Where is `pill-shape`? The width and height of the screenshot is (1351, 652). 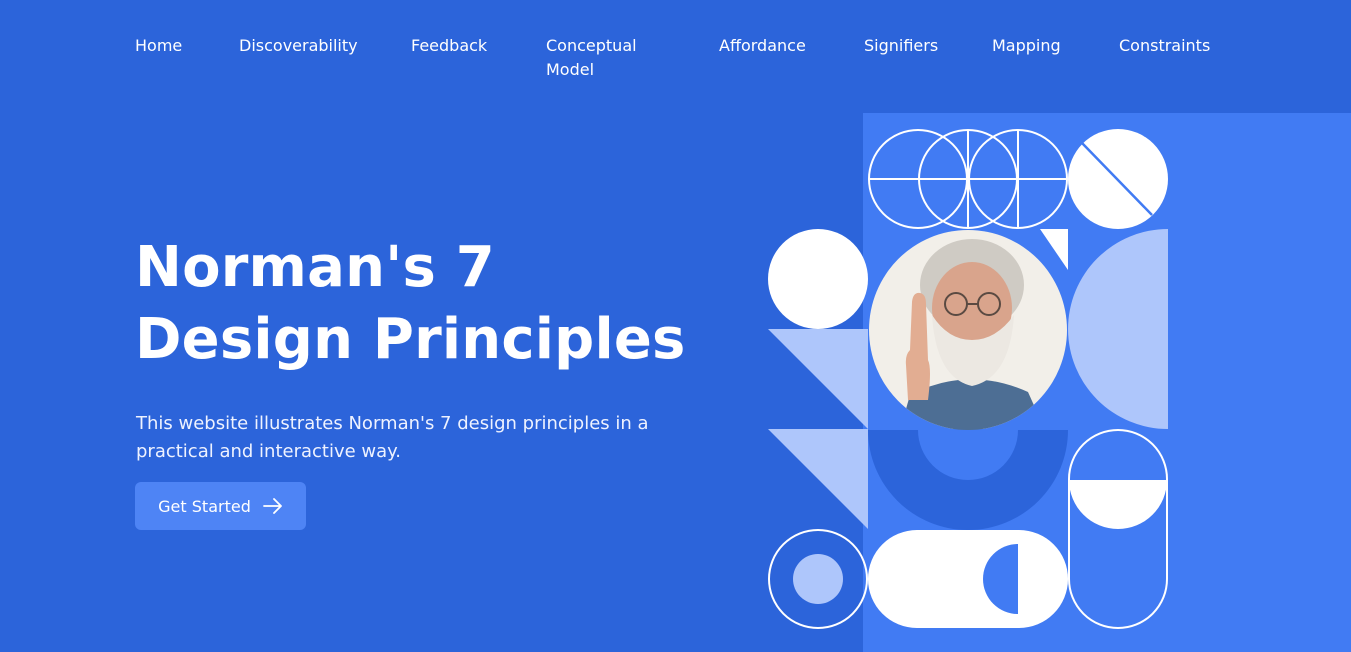
pill-shape is located at coordinates (968, 579).